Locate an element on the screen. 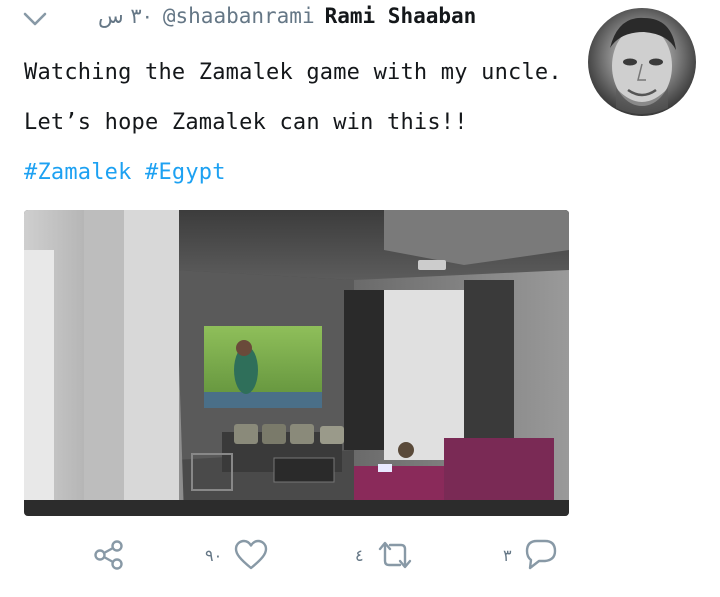 This screenshot has width=720, height=597. retweet-icon is located at coordinates (394, 555).